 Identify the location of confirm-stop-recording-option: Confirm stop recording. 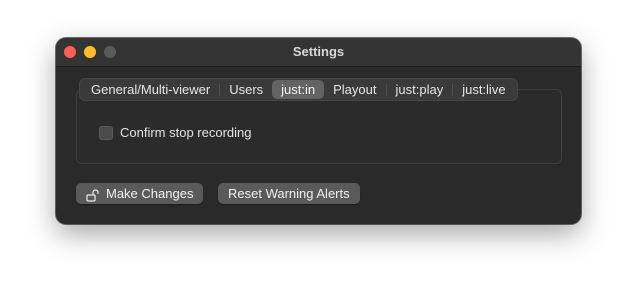
(175, 132).